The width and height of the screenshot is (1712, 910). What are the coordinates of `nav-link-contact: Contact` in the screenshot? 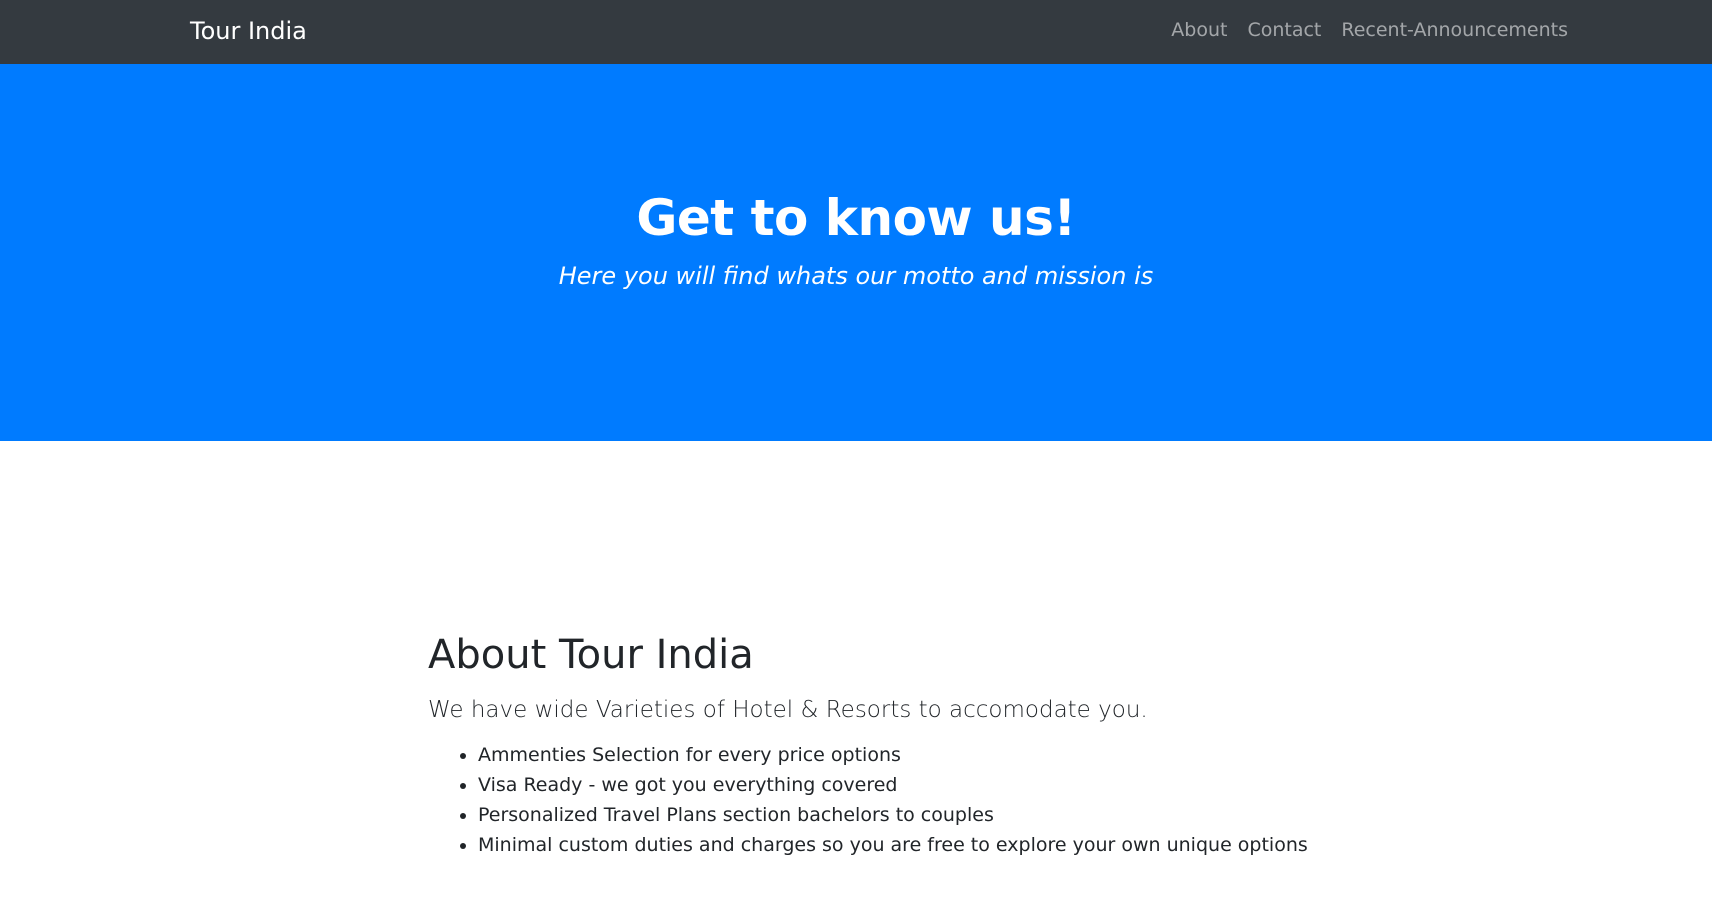 It's located at (1284, 30).